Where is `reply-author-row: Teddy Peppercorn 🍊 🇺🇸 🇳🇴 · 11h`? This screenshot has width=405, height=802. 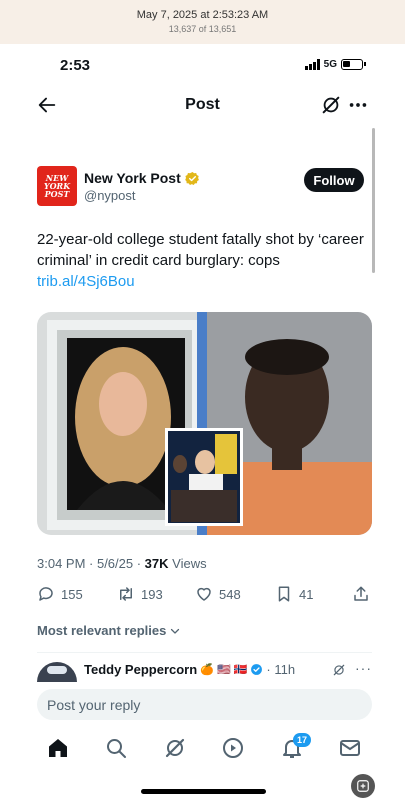
reply-author-row: Teddy Peppercorn 🍊 🇺🇸 🇳🇴 · 11h is located at coordinates (189, 669).